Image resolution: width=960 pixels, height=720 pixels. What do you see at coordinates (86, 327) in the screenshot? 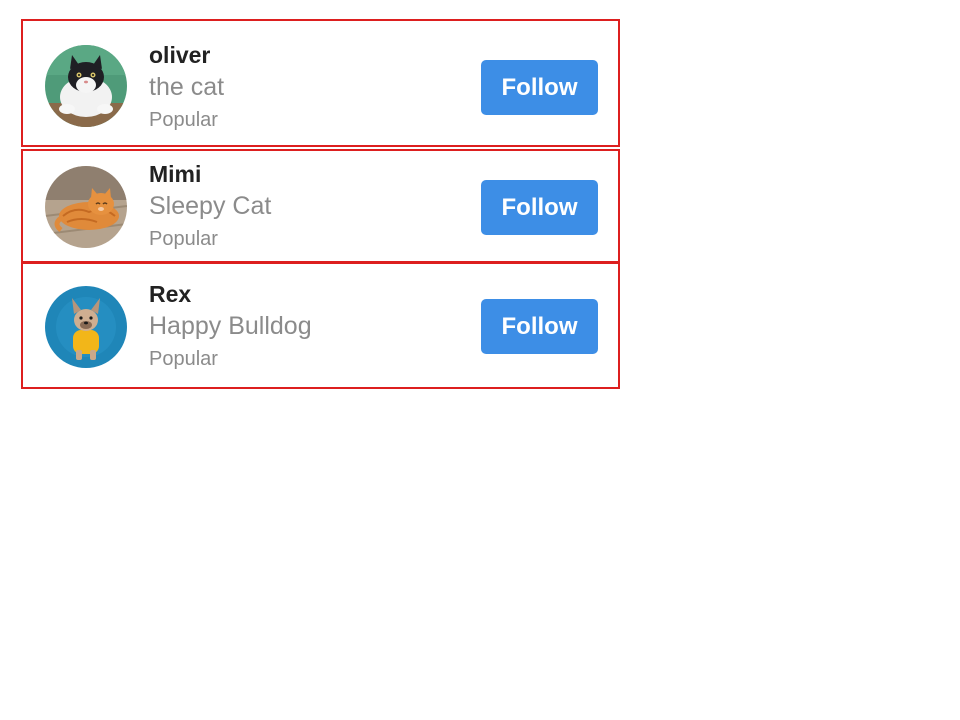
I see `avatar-rex` at bounding box center [86, 327].